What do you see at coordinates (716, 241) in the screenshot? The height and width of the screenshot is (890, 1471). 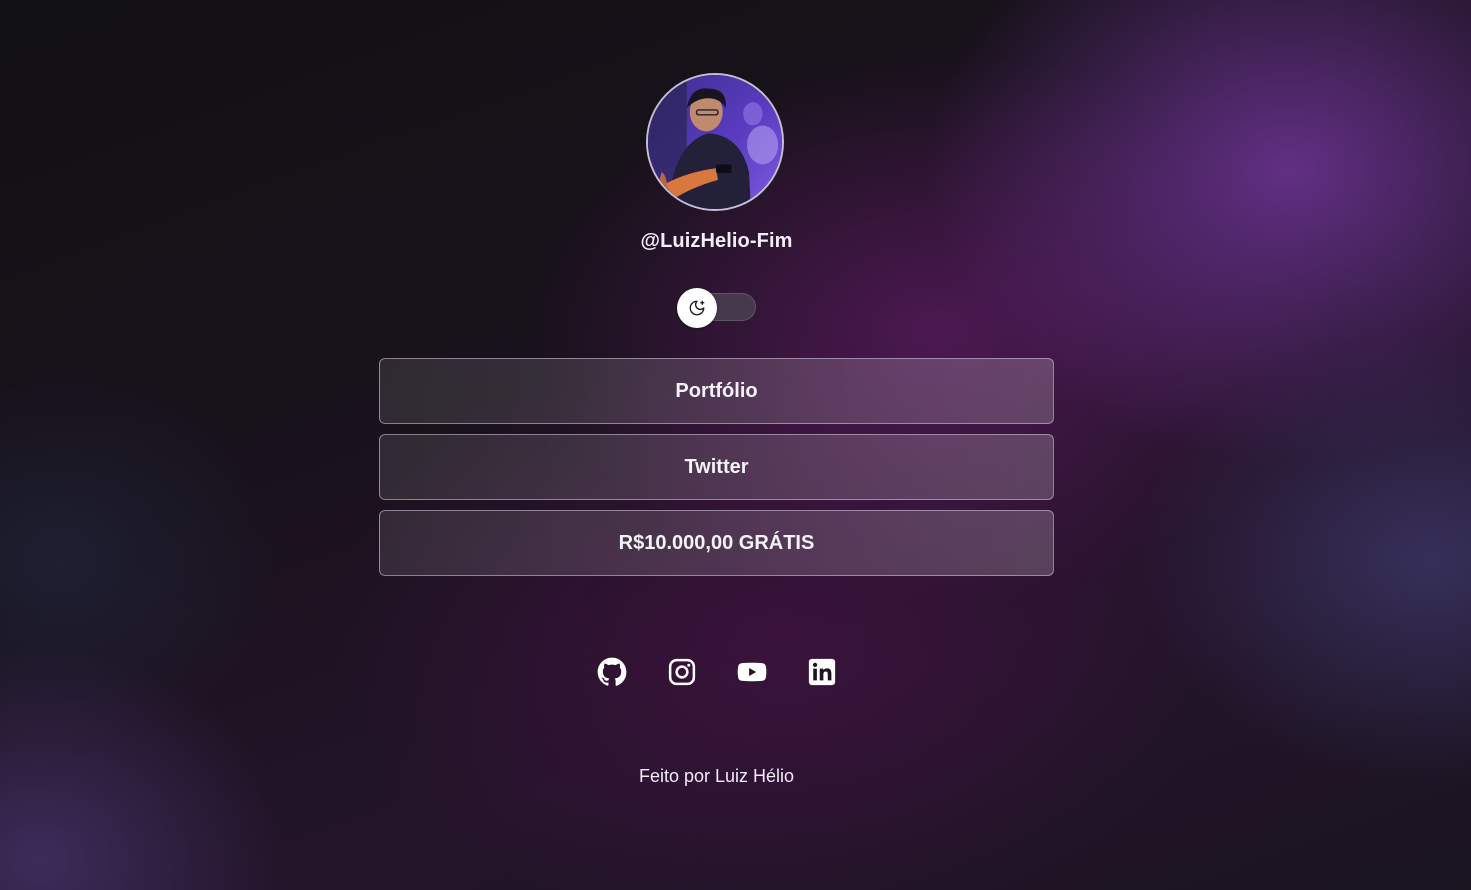 I see `profile-handle: @LuizHelio-Fim` at bounding box center [716, 241].